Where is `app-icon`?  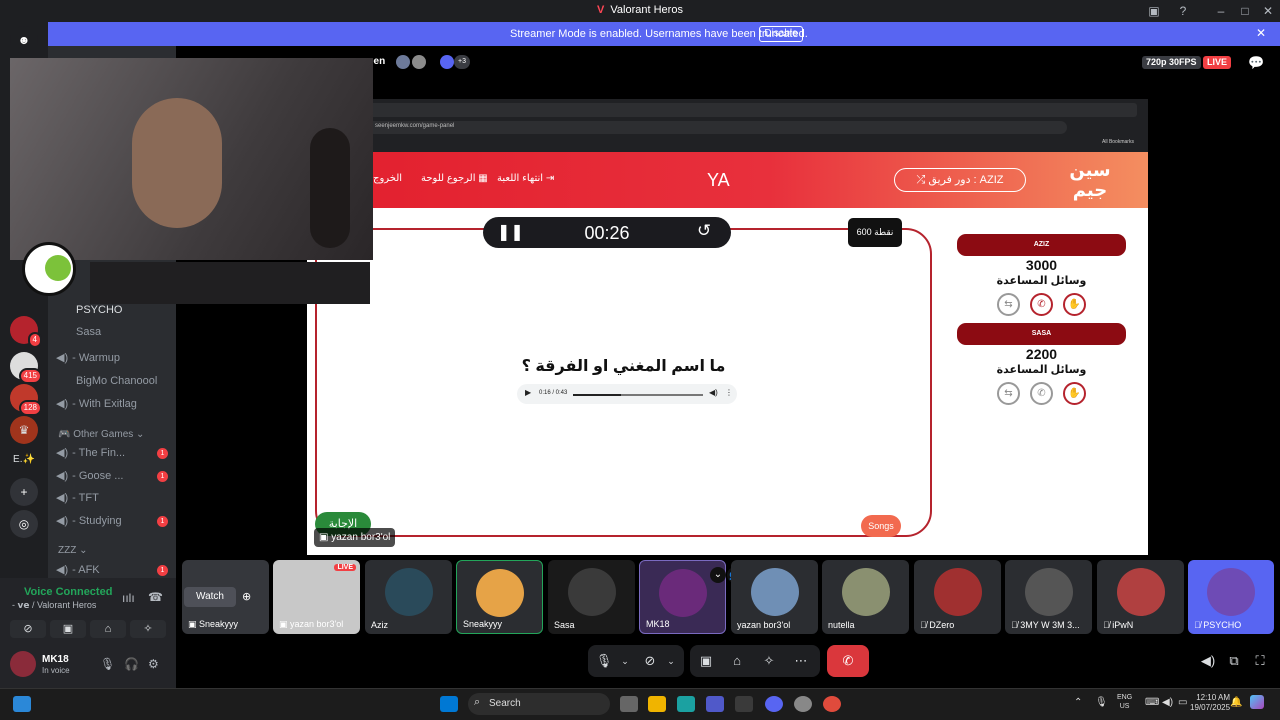
app-icon is located at coordinates (803, 704).